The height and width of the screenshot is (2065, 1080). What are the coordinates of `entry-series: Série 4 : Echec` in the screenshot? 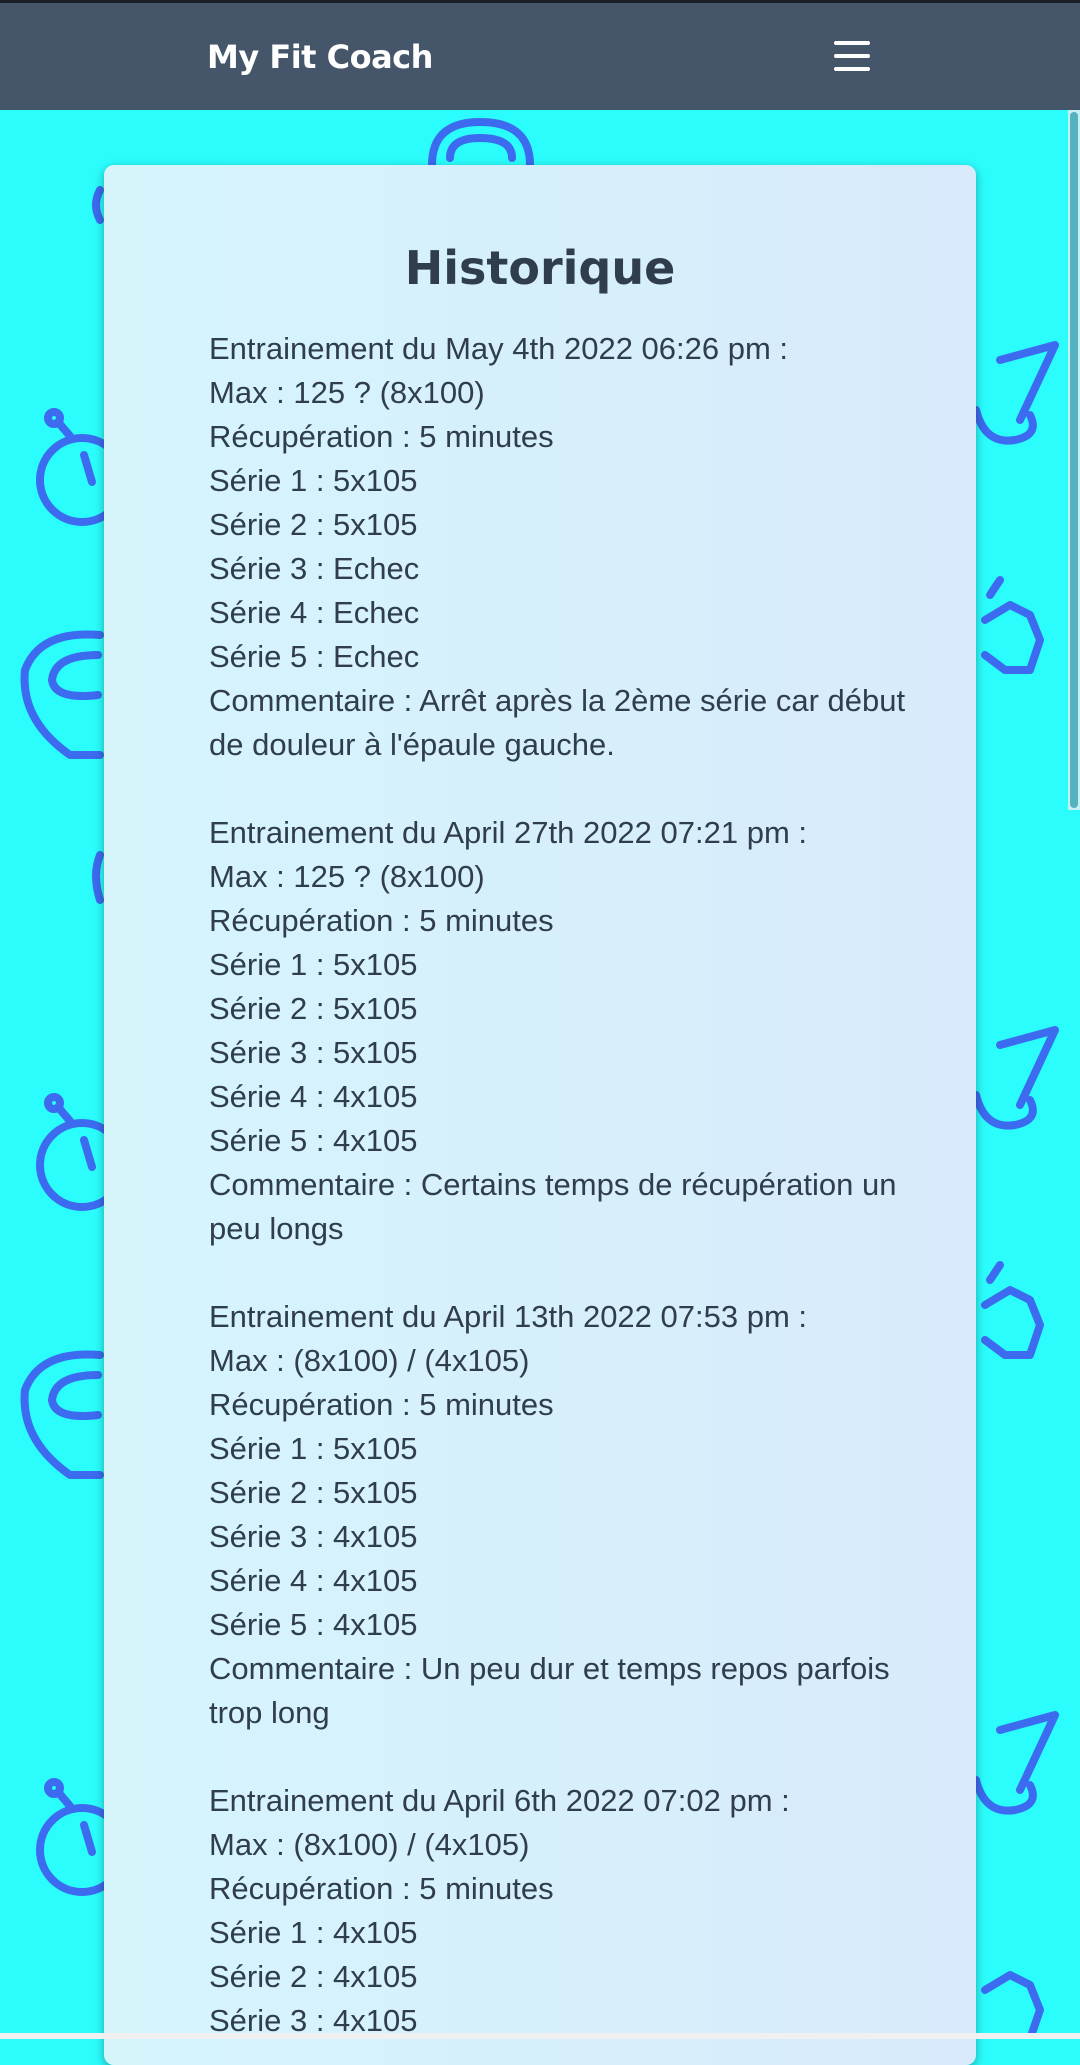 It's located at (314, 612).